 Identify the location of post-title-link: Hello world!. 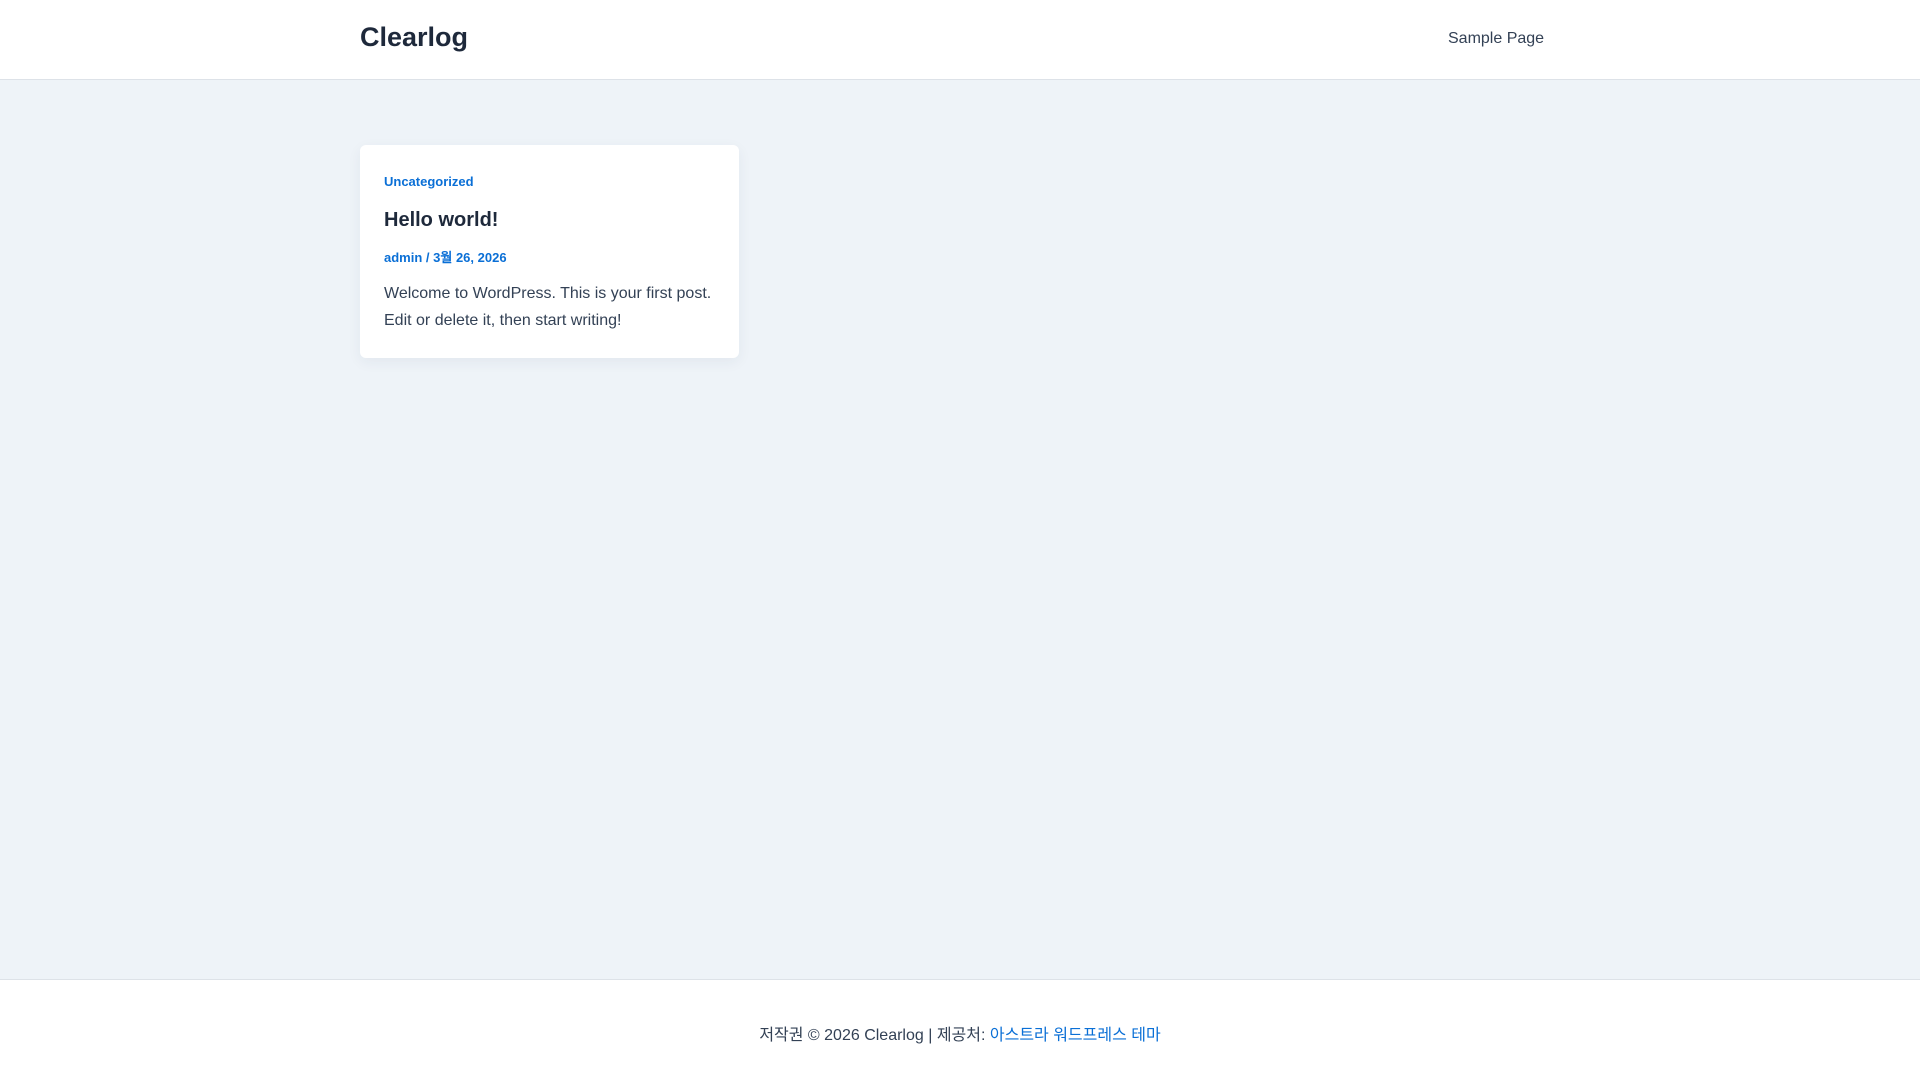
(441, 220).